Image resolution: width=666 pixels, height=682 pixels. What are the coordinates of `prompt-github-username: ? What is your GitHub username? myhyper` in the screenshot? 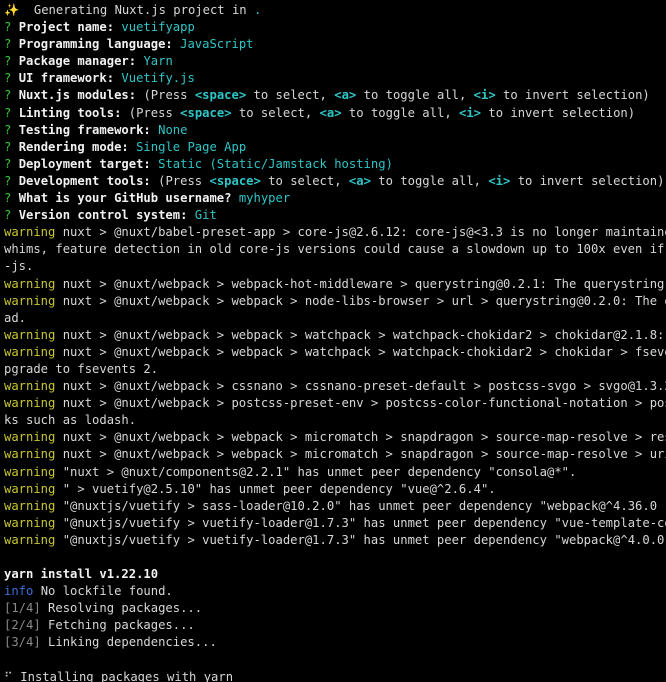 It's located at (335, 198).